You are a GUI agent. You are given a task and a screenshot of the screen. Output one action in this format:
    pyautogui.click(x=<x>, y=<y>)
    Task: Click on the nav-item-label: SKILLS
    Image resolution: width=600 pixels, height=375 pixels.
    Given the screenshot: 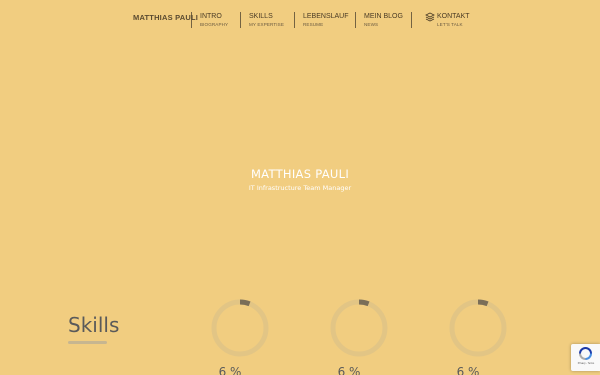 What is the action you would take?
    pyautogui.click(x=261, y=16)
    